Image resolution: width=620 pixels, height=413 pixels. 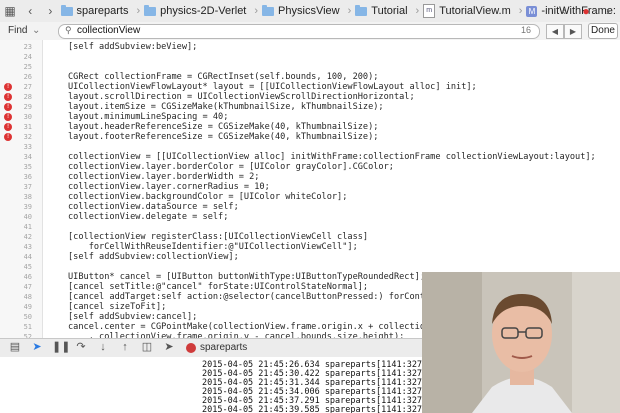 I want to click on line-number: 38, so click(x=27, y=197).